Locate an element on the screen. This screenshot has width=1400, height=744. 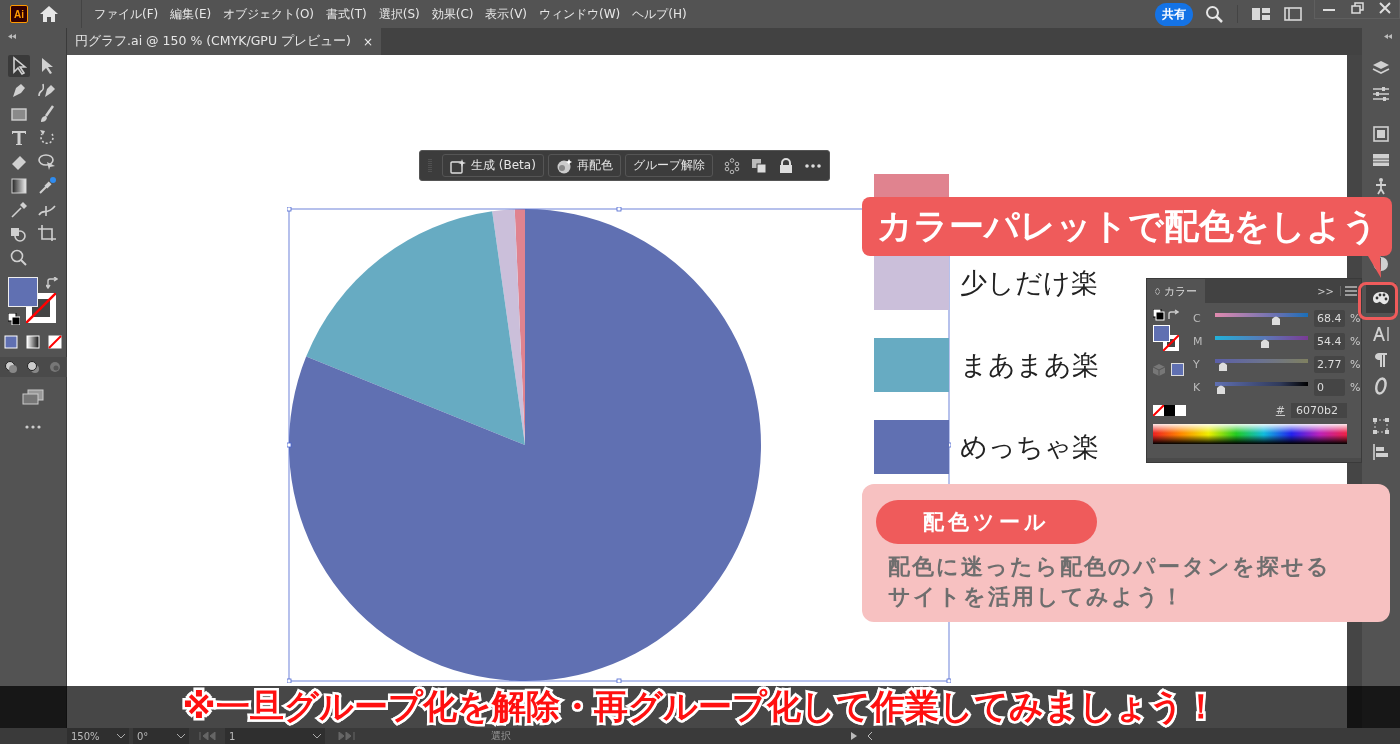
search-icon is located at coordinates (1214, 14).